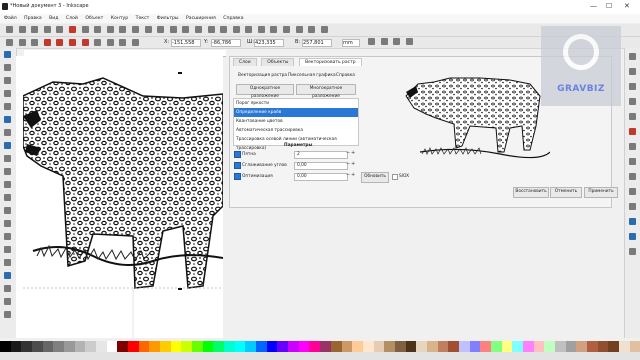 The height and width of the screenshot is (360, 640). What do you see at coordinates (632, 221) in the screenshot?
I see `snap-page-icon` at bounding box center [632, 221].